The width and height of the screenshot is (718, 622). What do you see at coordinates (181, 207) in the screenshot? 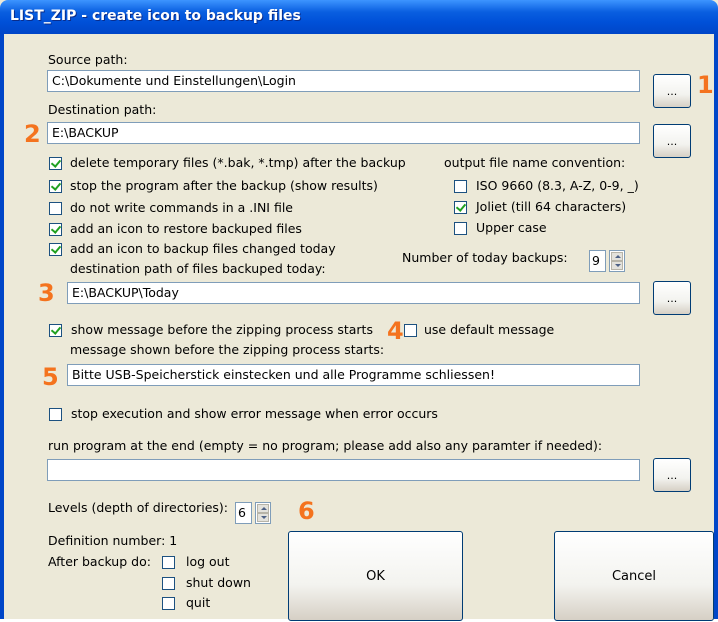
I see `no-ini-label: do not write commands in a .INI file` at bounding box center [181, 207].